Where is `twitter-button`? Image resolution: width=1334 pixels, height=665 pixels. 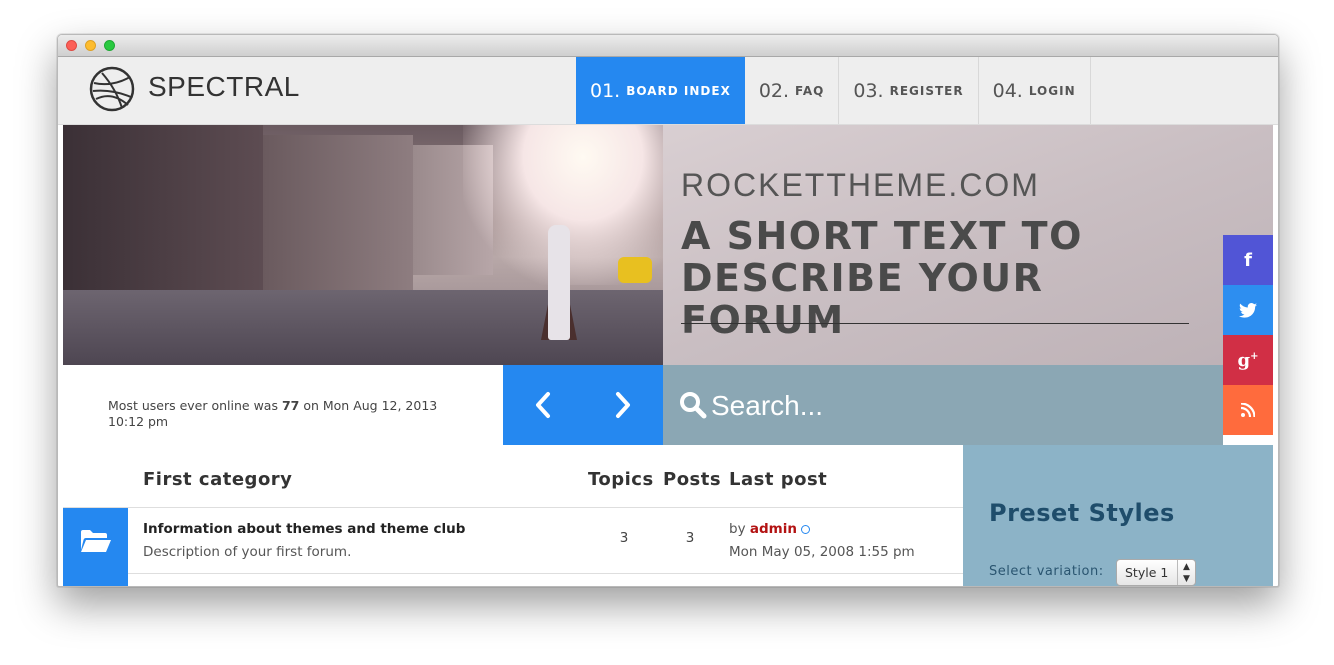 twitter-button is located at coordinates (1248, 310).